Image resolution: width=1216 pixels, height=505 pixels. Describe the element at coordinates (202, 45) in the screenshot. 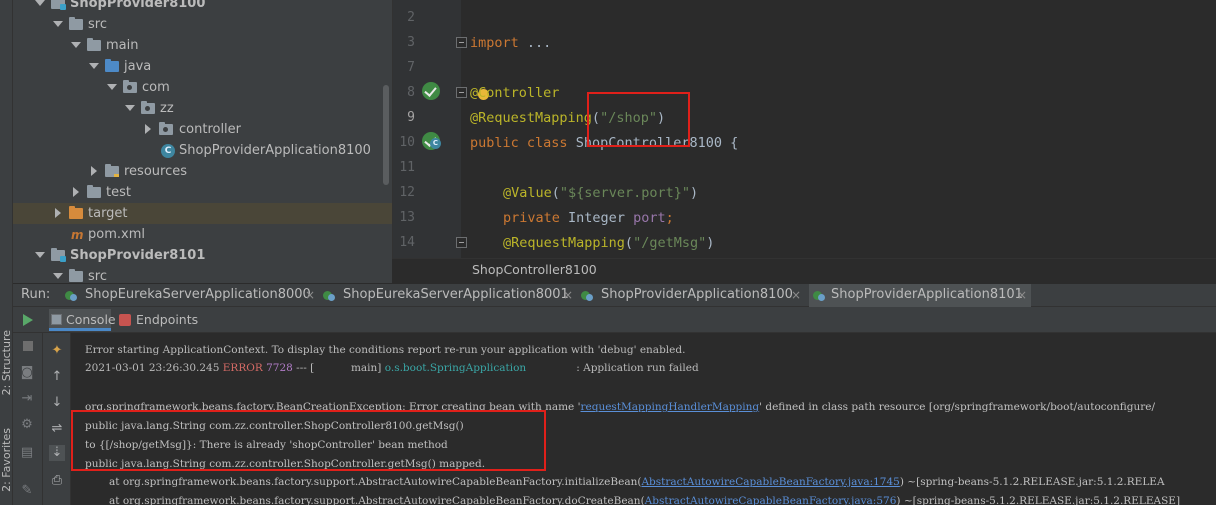

I see `tree-item-folder: main` at that location.